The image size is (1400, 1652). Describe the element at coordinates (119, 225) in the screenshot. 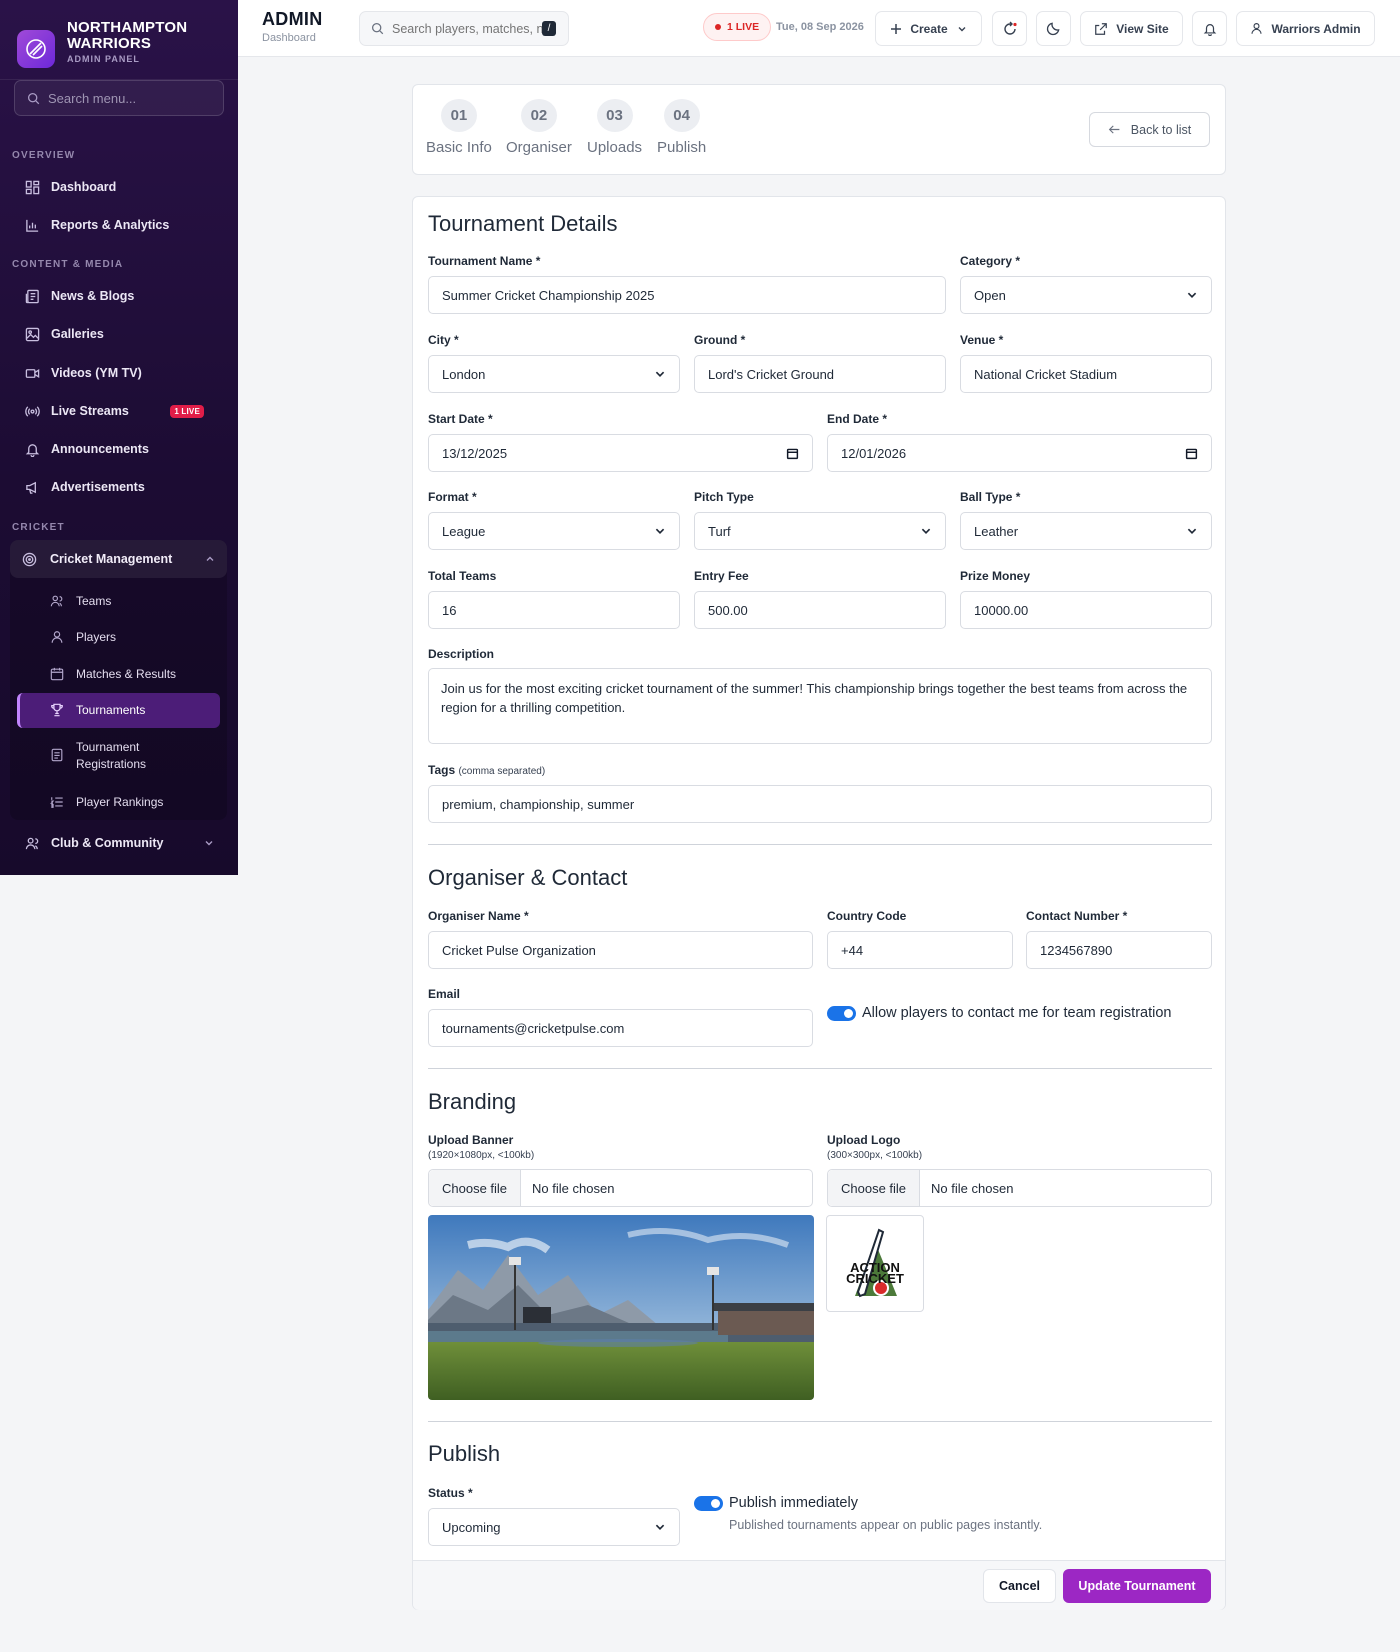

I see `sidebar-item-reports: Reports & Analytics` at that location.